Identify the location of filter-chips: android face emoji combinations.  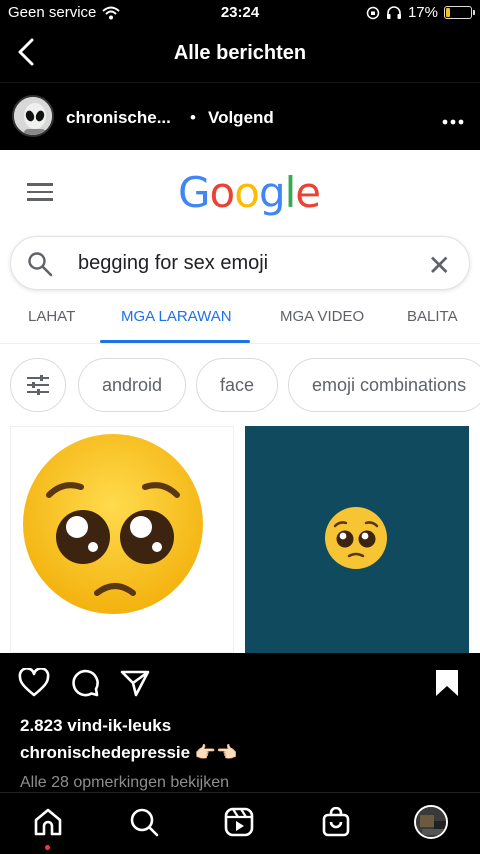
(240, 385).